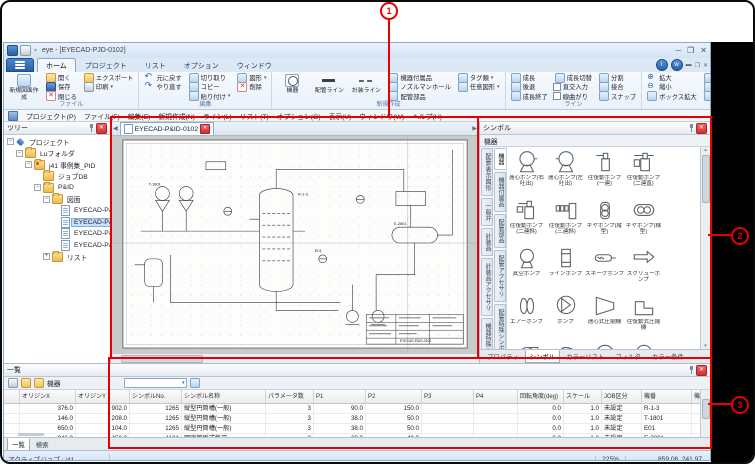 This screenshot has height=464, width=755. Describe the element at coordinates (48, 396) in the screenshot. I see `table-header-cell: オリジンX` at that location.